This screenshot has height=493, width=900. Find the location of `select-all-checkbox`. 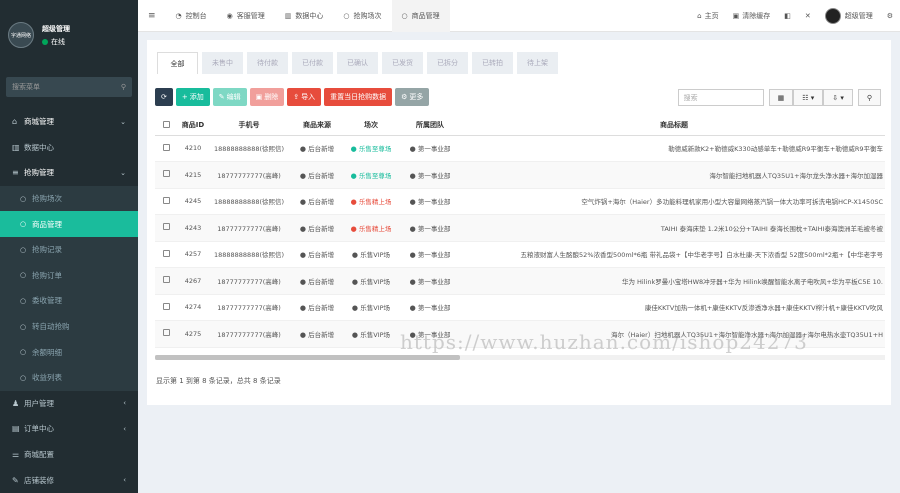

select-all-checkbox is located at coordinates (166, 126).